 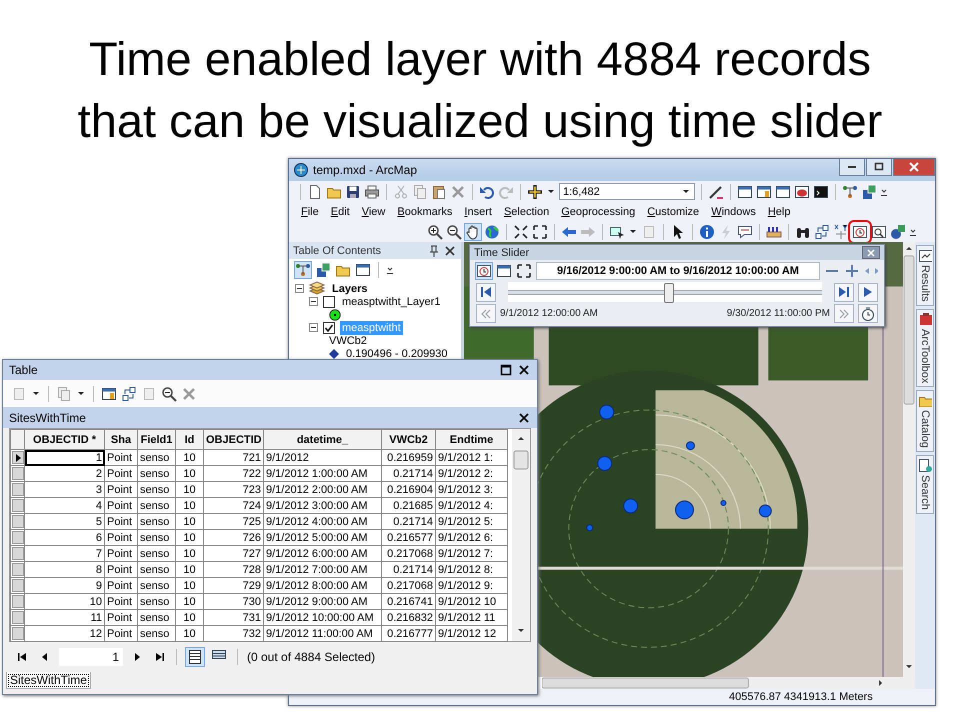 I want to click on scale-dropdown: 1:6,482, so click(x=627, y=191).